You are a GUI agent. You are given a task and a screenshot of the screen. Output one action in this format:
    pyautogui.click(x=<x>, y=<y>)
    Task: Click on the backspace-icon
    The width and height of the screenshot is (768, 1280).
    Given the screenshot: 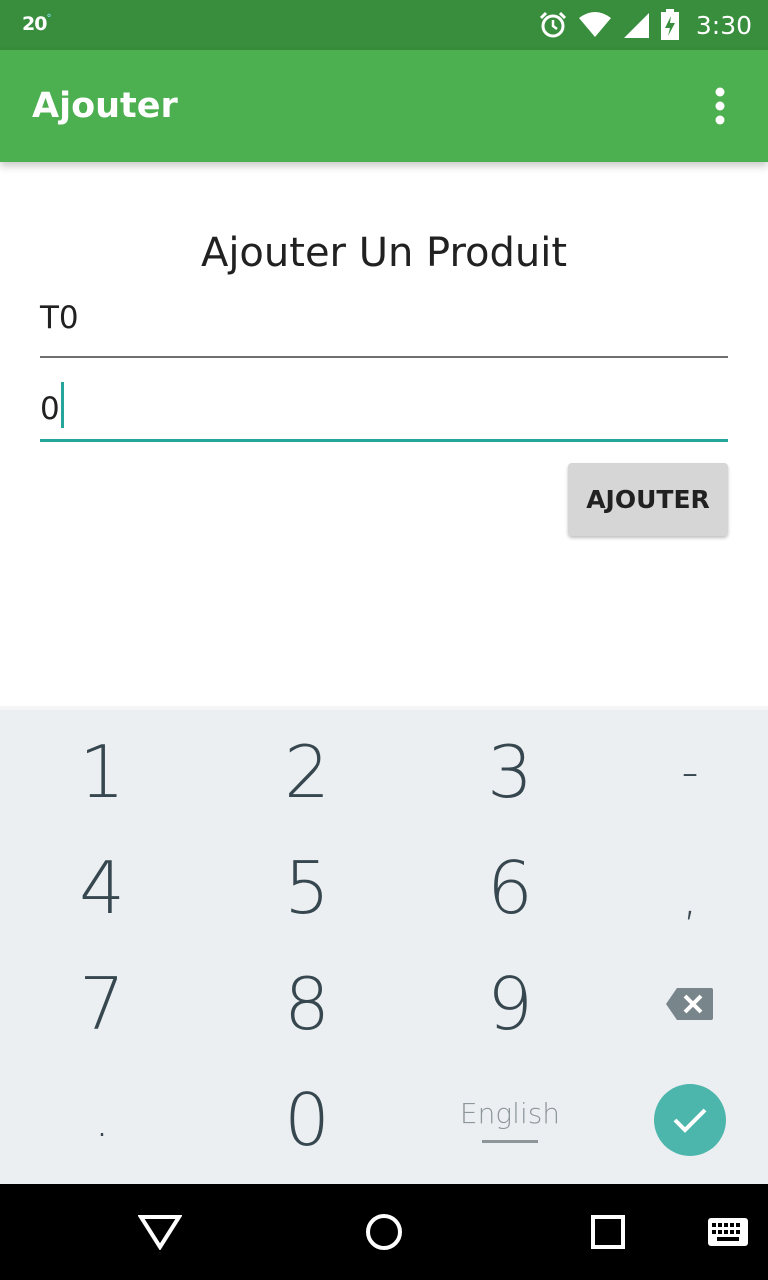 What is the action you would take?
    pyautogui.click(x=689, y=1004)
    